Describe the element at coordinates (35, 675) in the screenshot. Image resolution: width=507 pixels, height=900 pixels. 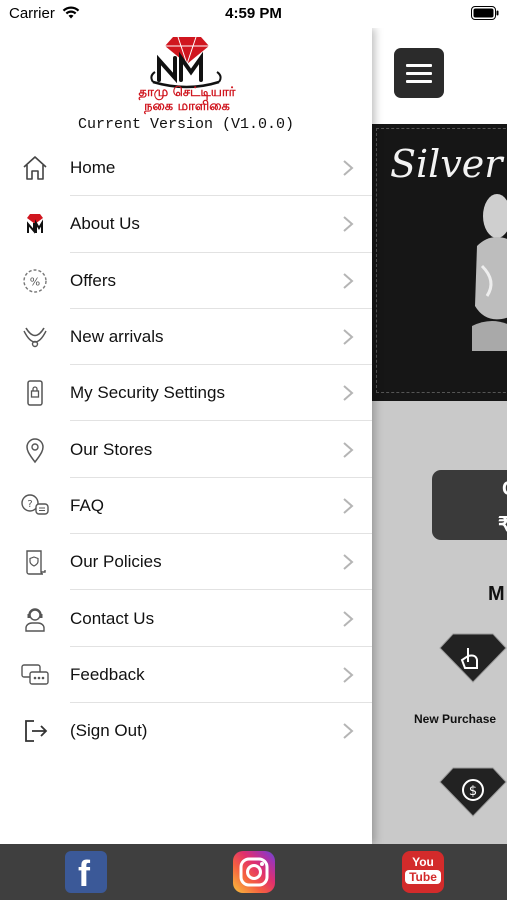
I see `feedback-icon` at that location.